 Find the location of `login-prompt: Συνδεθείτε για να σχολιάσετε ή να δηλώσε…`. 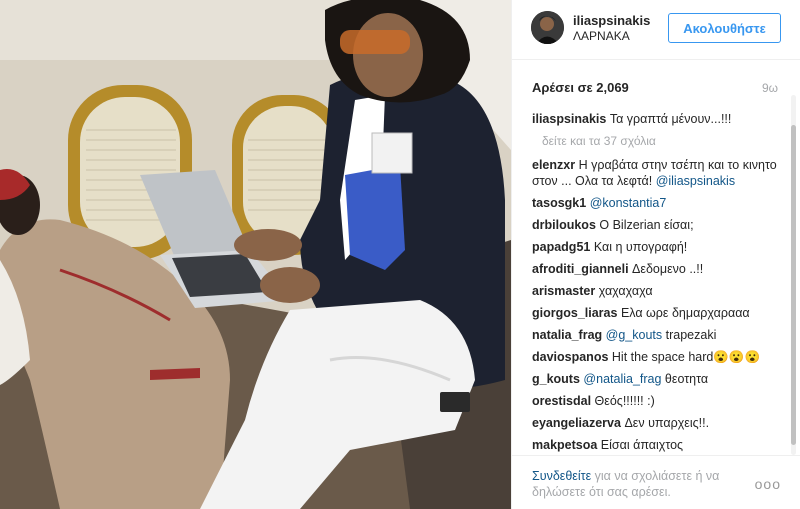

login-prompt: Συνδεθείτε για να σχολιάσετε ή να δηλώσε… is located at coordinates (642, 484).